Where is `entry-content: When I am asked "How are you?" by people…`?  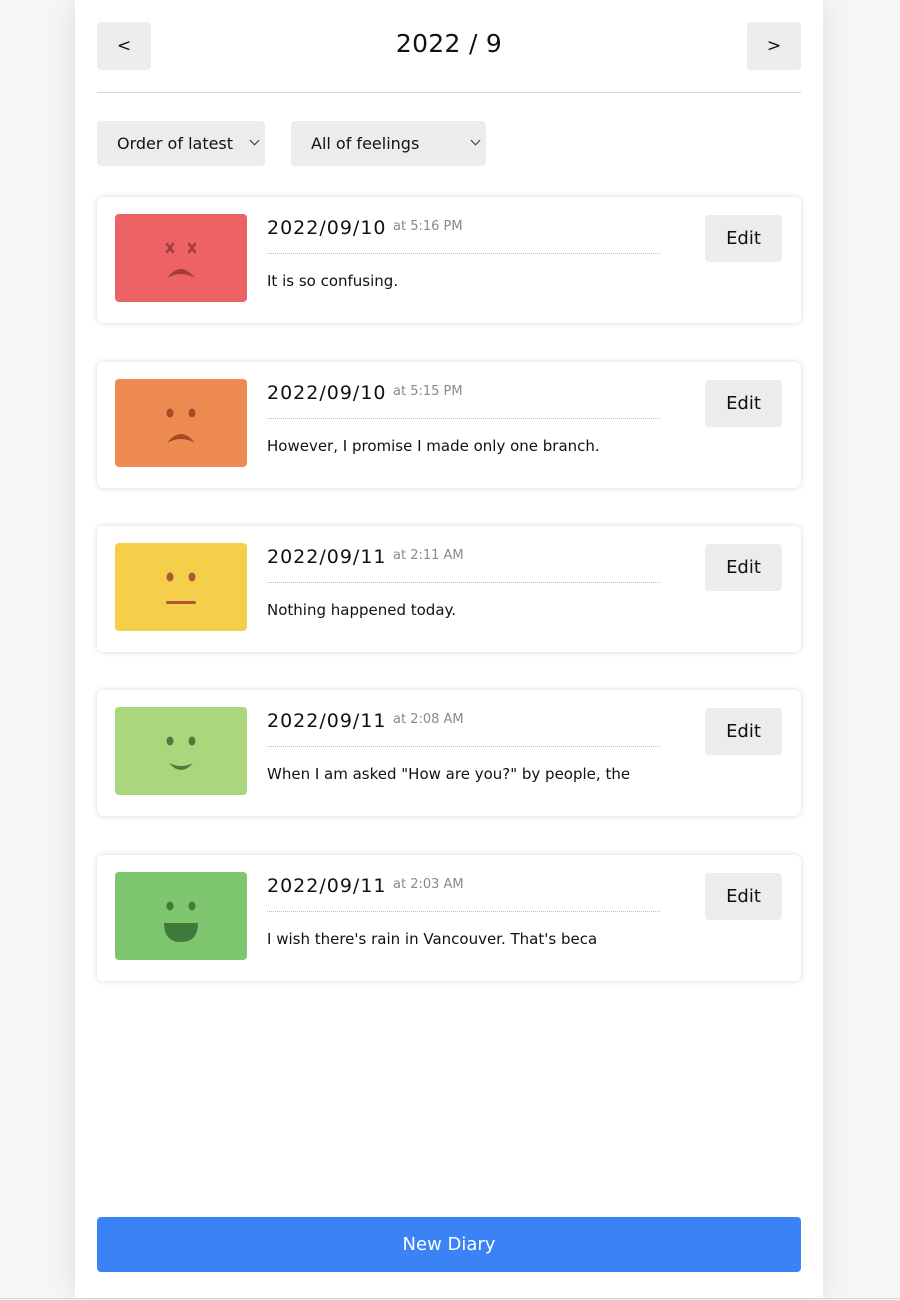 entry-content: When I am asked "How are you?" by people… is located at coordinates (463, 774).